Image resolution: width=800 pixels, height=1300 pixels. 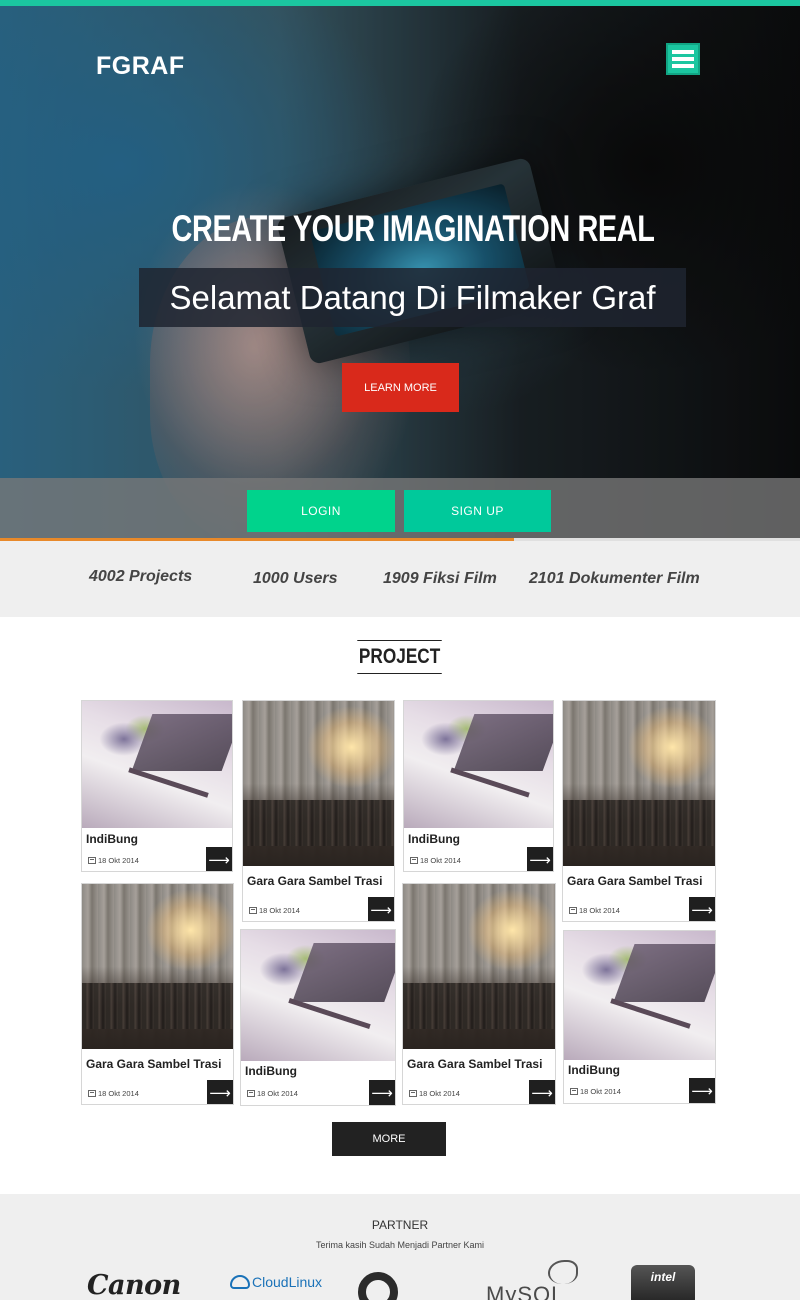 What do you see at coordinates (389, 1139) in the screenshot?
I see `more-button: MORE` at bounding box center [389, 1139].